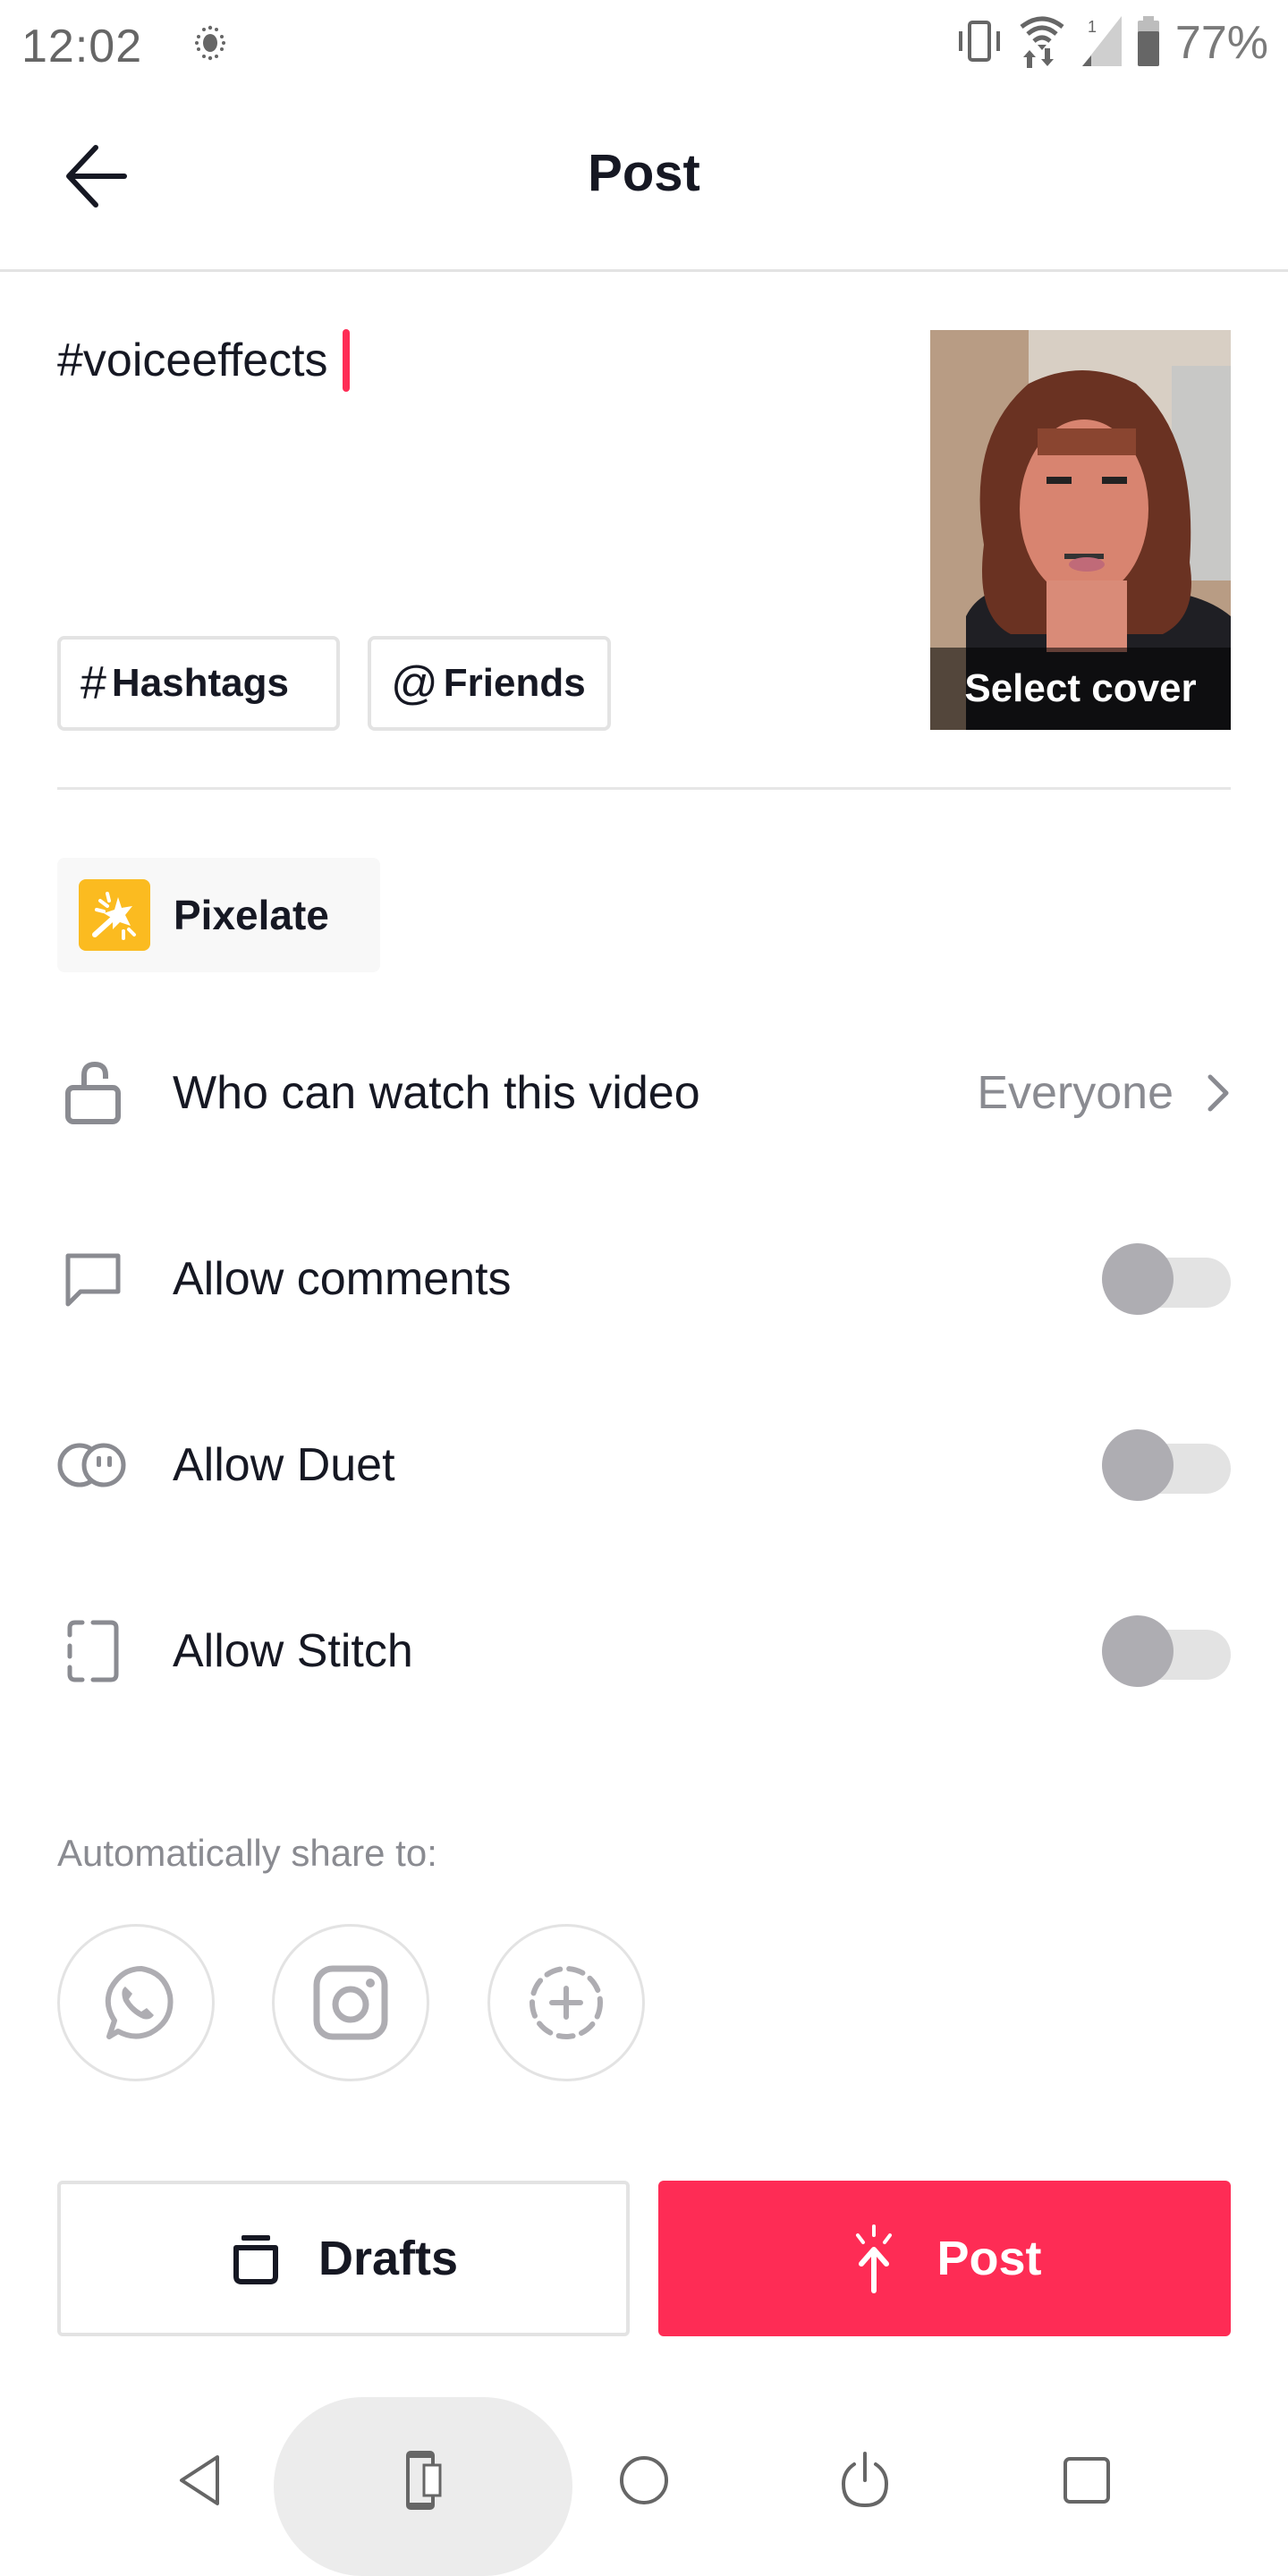 The height and width of the screenshot is (2576, 1288). Describe the element at coordinates (874, 2258) in the screenshot. I see `post-upload-icon` at that location.